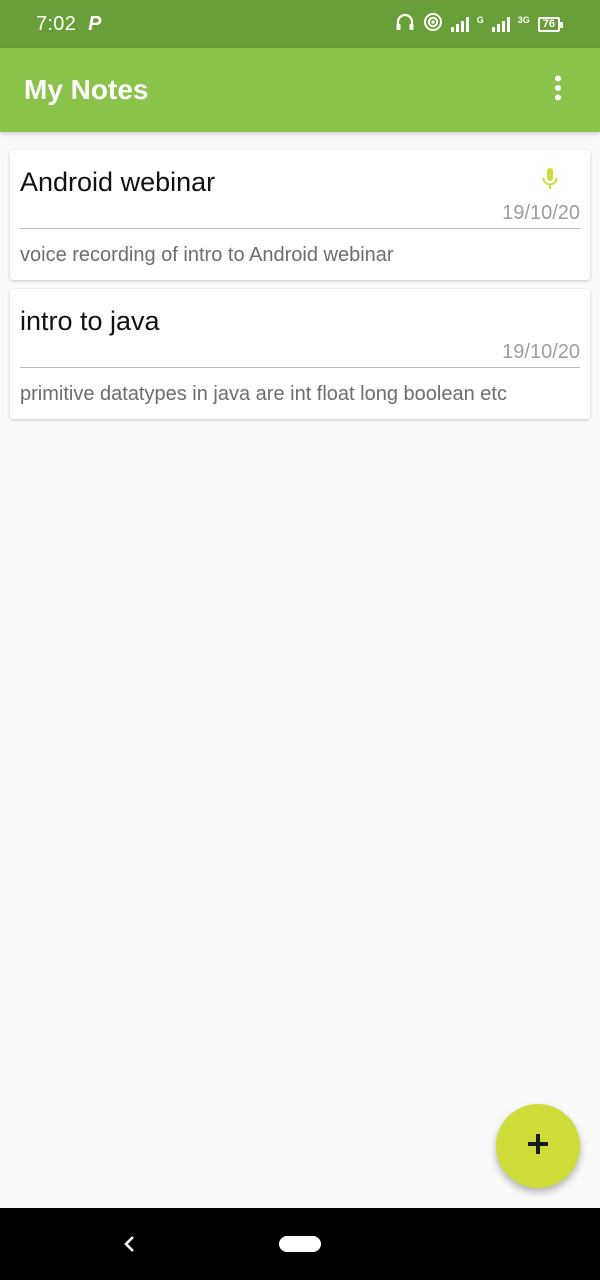 The image size is (600, 1280). I want to click on app-bar: My Notes, so click(300, 90).